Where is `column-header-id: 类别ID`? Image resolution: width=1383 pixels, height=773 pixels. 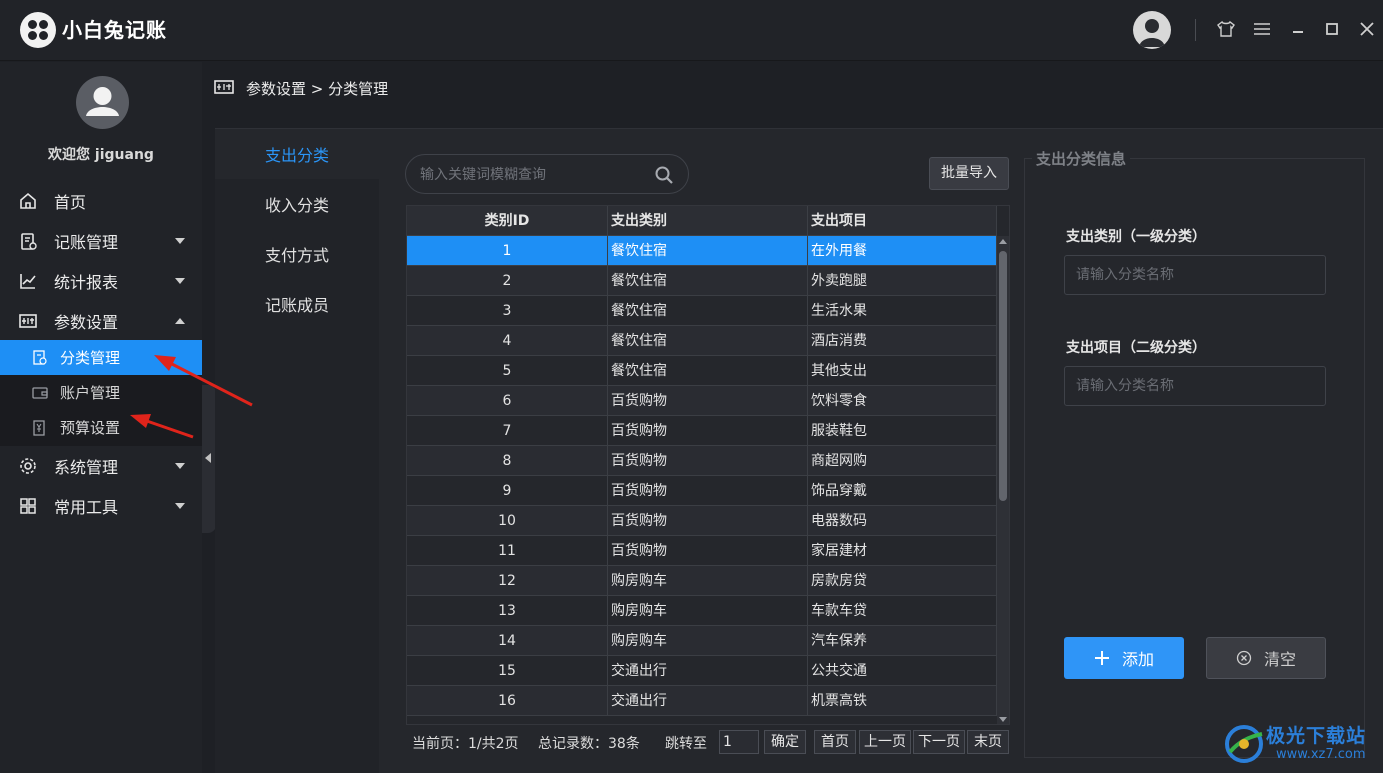 column-header-id: 类别ID is located at coordinates (507, 221).